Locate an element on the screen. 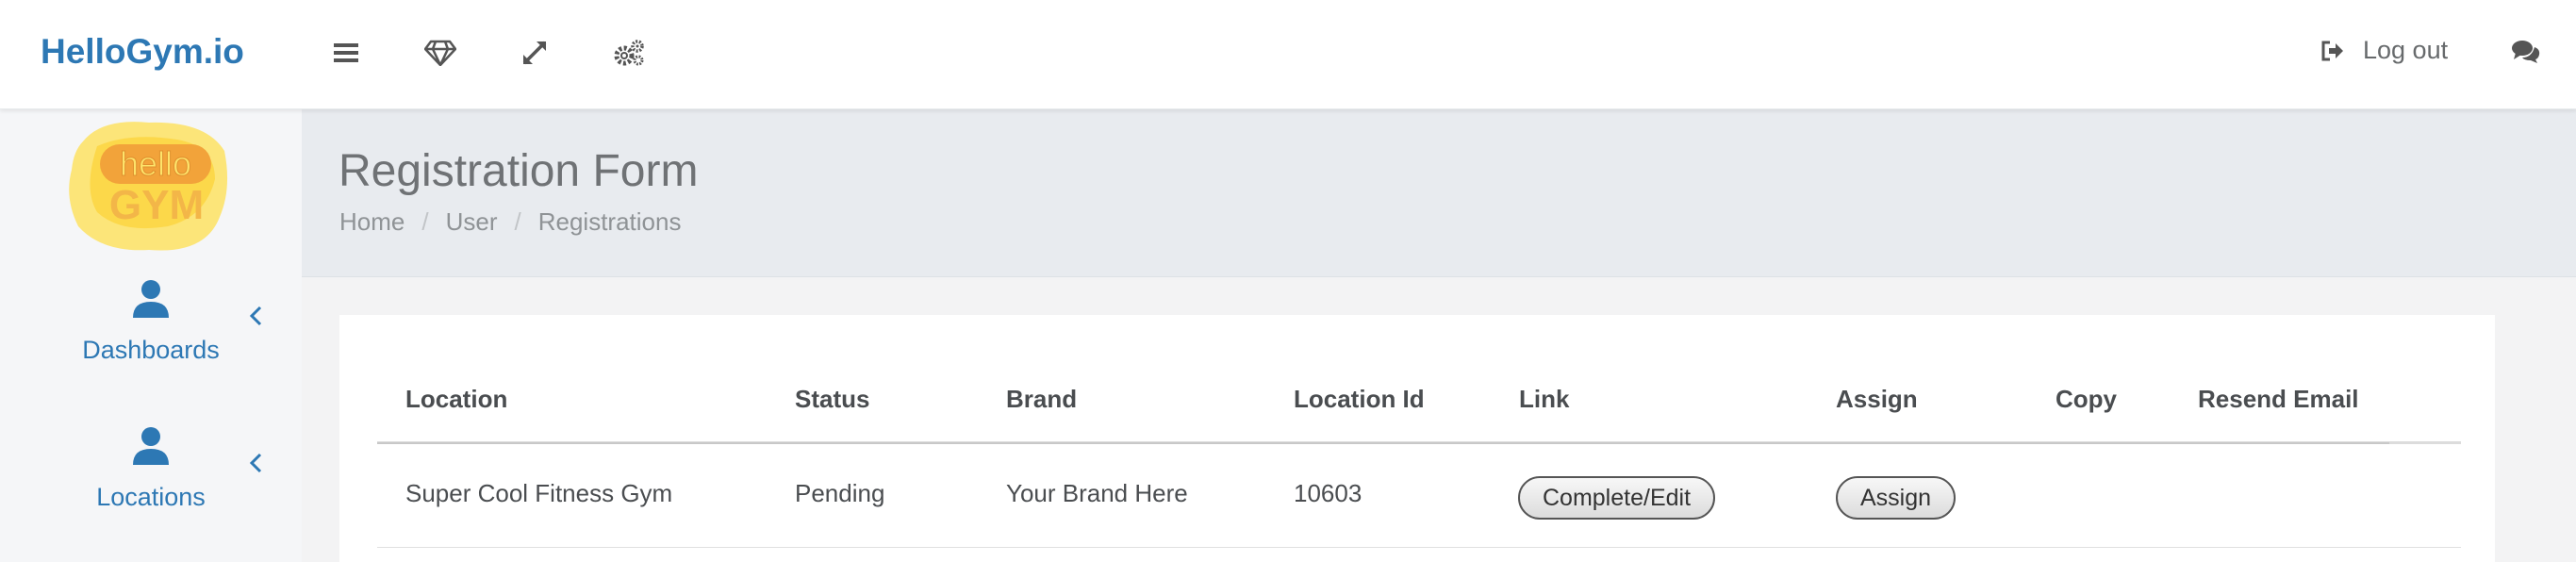  expand-icon is located at coordinates (534, 53).